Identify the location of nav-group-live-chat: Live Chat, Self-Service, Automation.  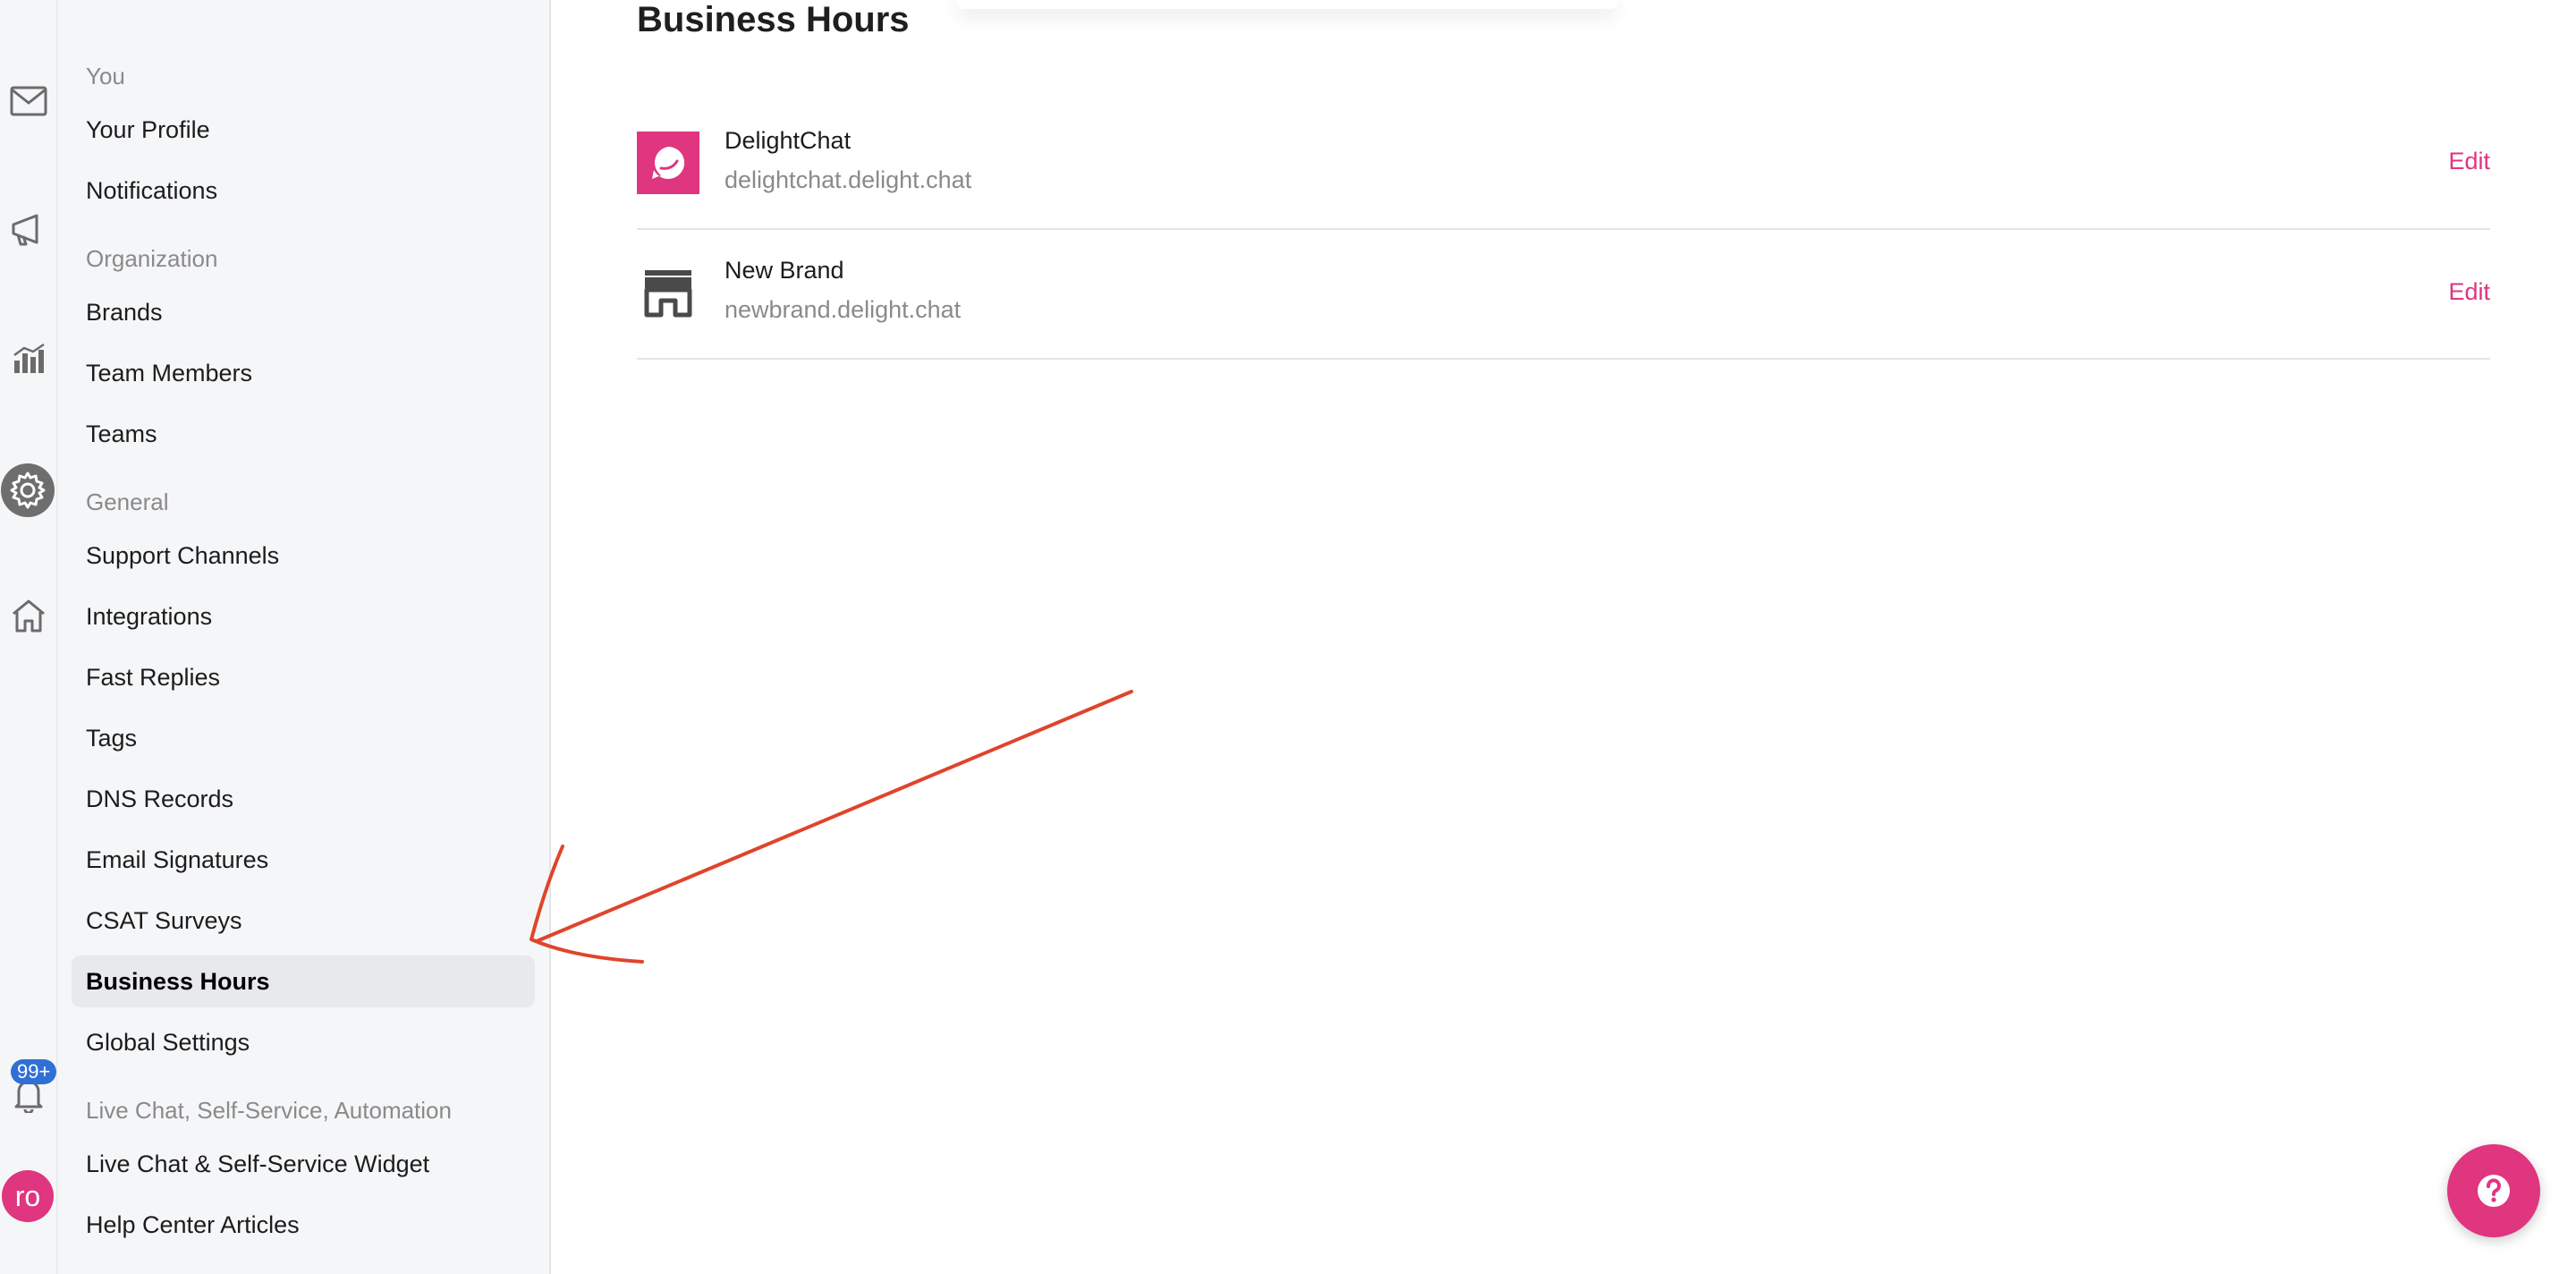
(269, 1110).